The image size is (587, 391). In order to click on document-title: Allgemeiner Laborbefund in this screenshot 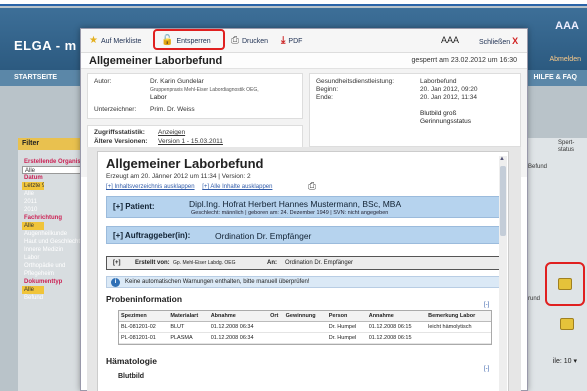, I will do `click(185, 163)`.